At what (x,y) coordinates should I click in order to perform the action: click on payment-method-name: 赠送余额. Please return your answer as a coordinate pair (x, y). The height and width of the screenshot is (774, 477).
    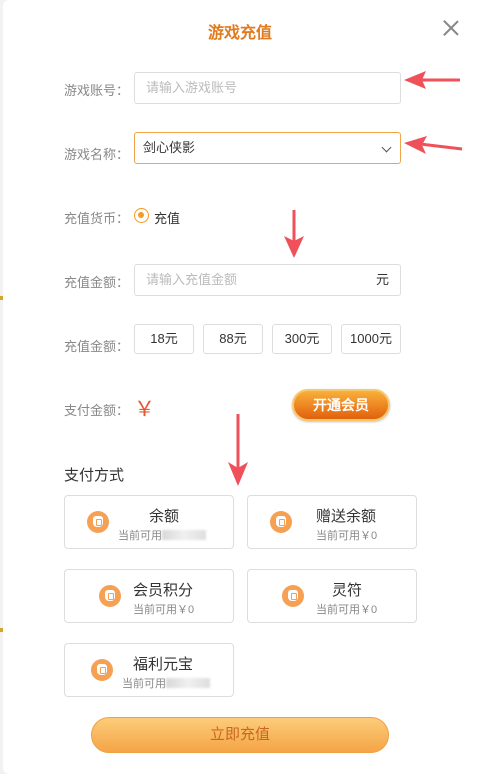
    Looking at the image, I should click on (346, 516).